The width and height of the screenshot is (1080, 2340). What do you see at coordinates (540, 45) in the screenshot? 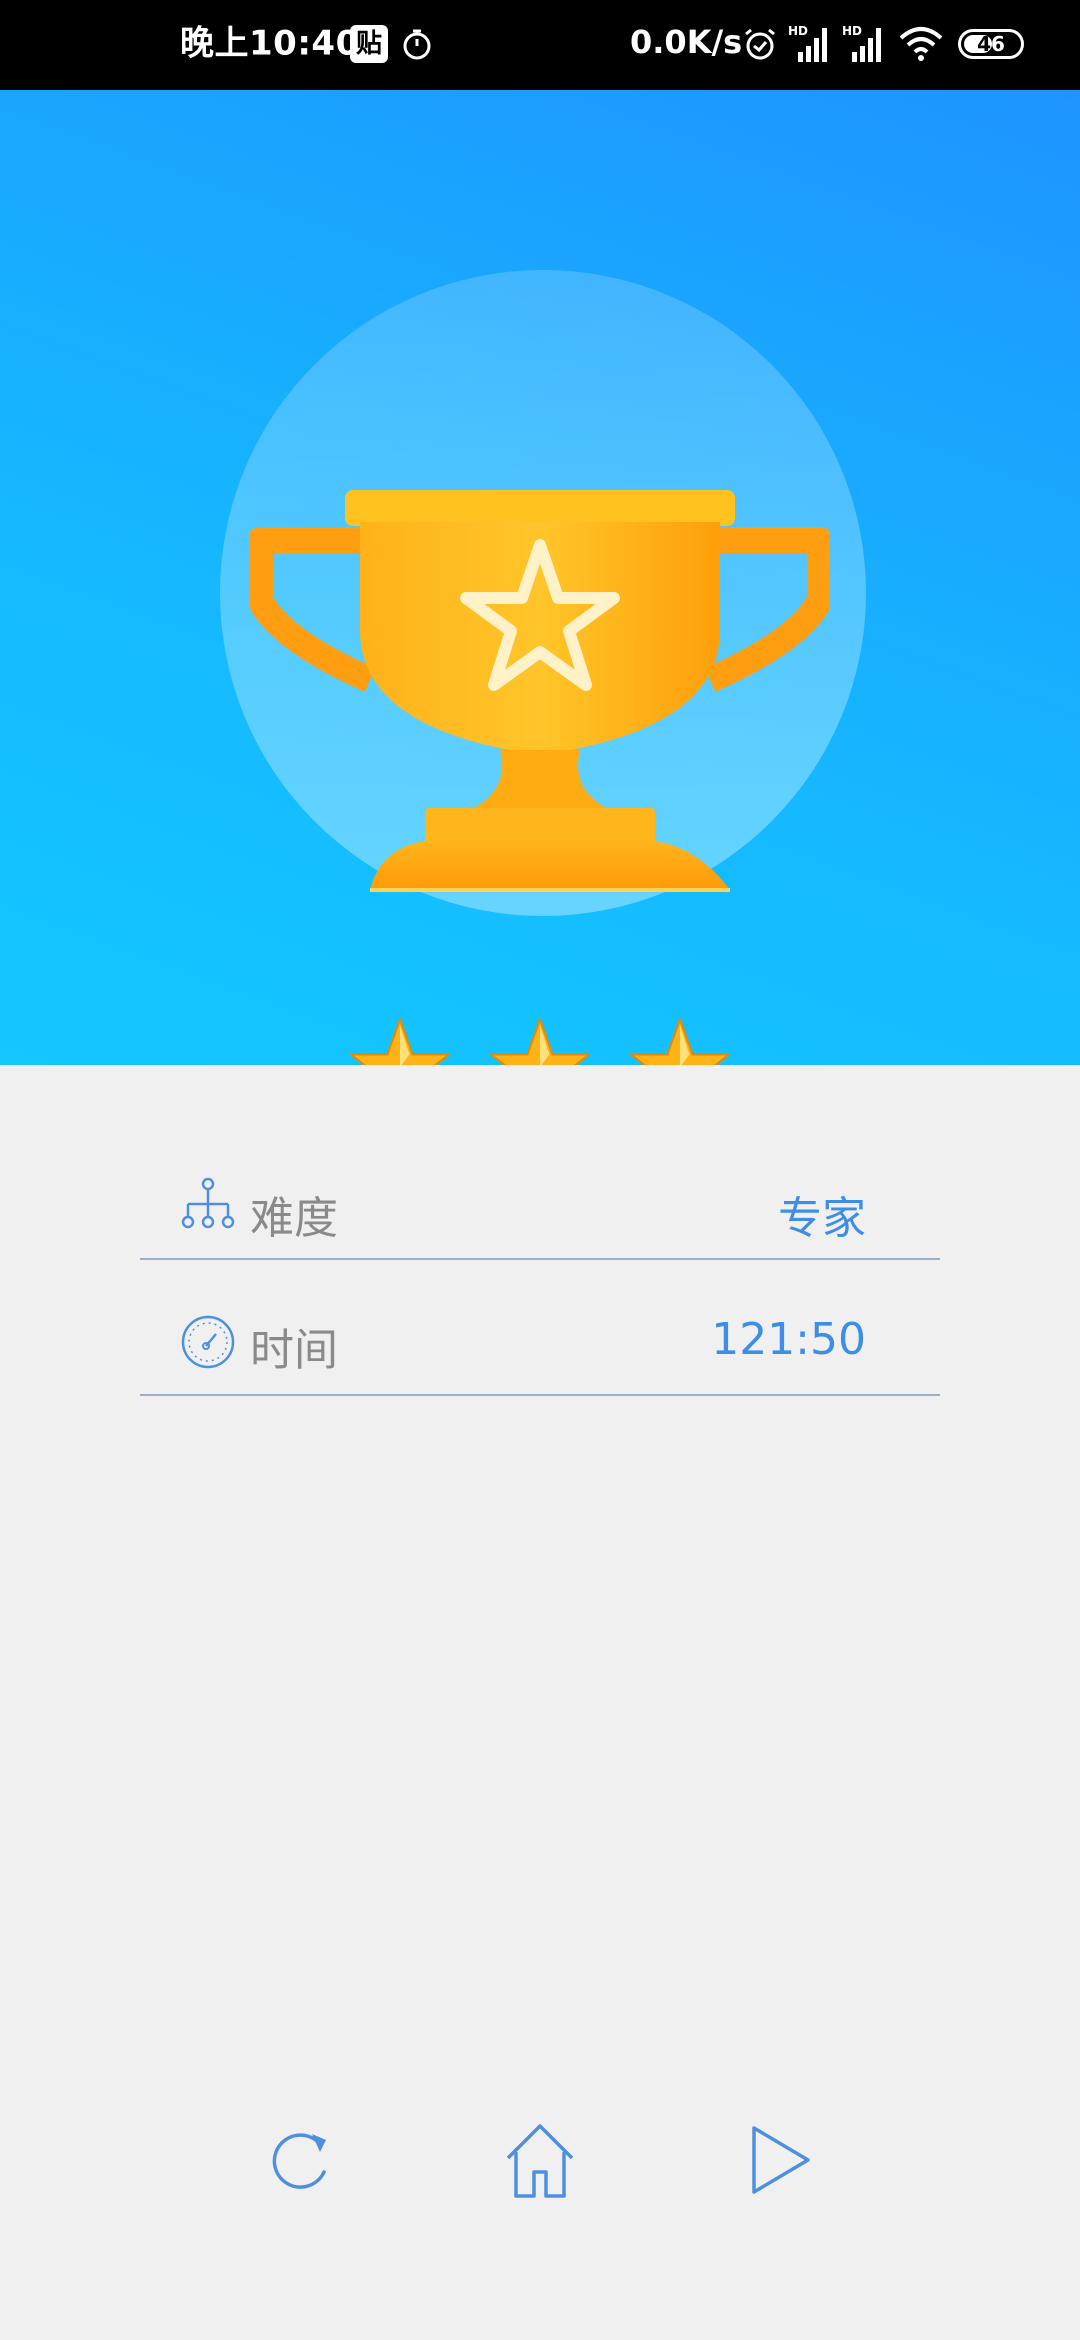
I see `status-bar: 晚上10:40 贴 0.0K/s HD HD 46` at bounding box center [540, 45].